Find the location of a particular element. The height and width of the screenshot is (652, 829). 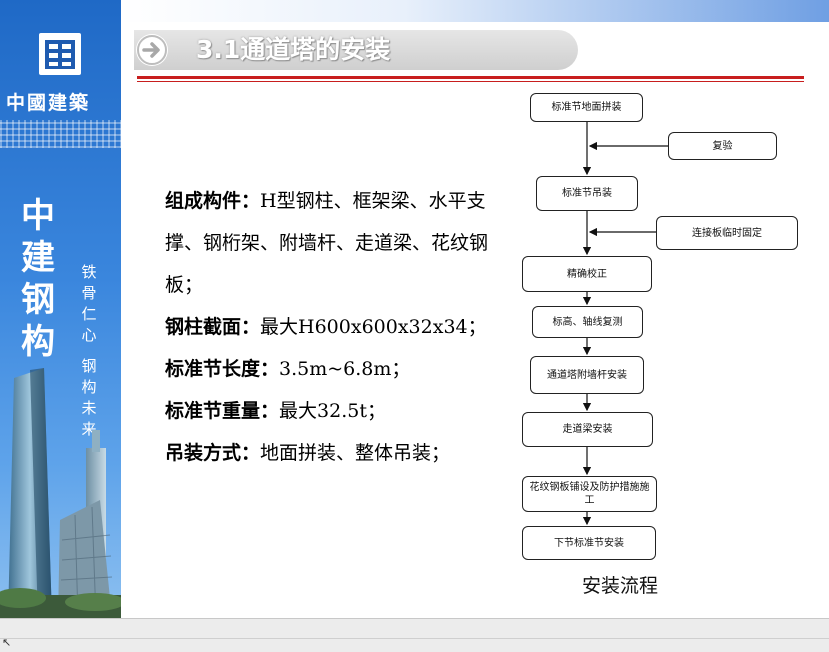

flow-step-ground-assembly: 标准节地面拼装 is located at coordinates (586, 107).